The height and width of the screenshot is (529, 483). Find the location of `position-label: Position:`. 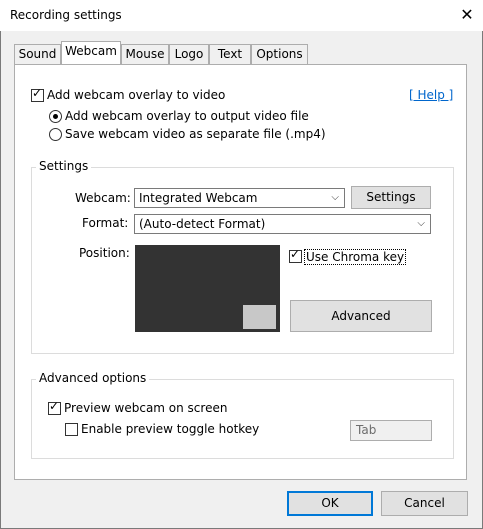

position-label: Position: is located at coordinates (104, 253).